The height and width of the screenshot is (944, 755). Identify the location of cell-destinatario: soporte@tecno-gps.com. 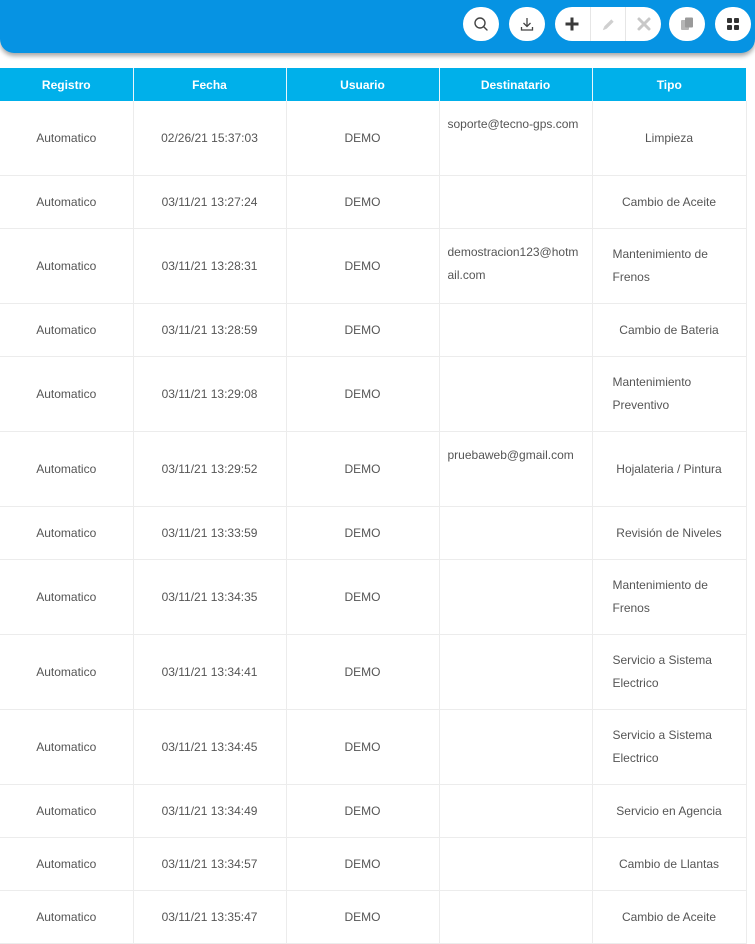
(516, 138).